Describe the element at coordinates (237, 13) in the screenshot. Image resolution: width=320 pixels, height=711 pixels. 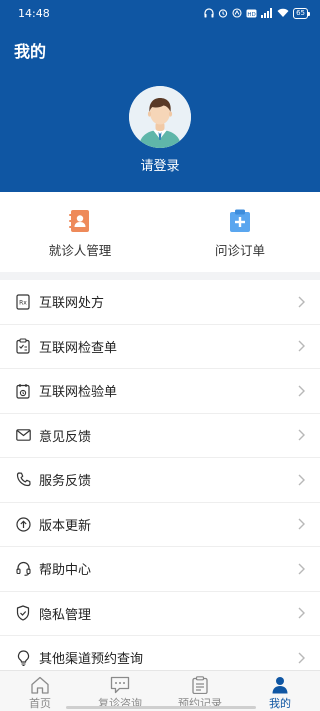
I see `network-speed-icon` at that location.